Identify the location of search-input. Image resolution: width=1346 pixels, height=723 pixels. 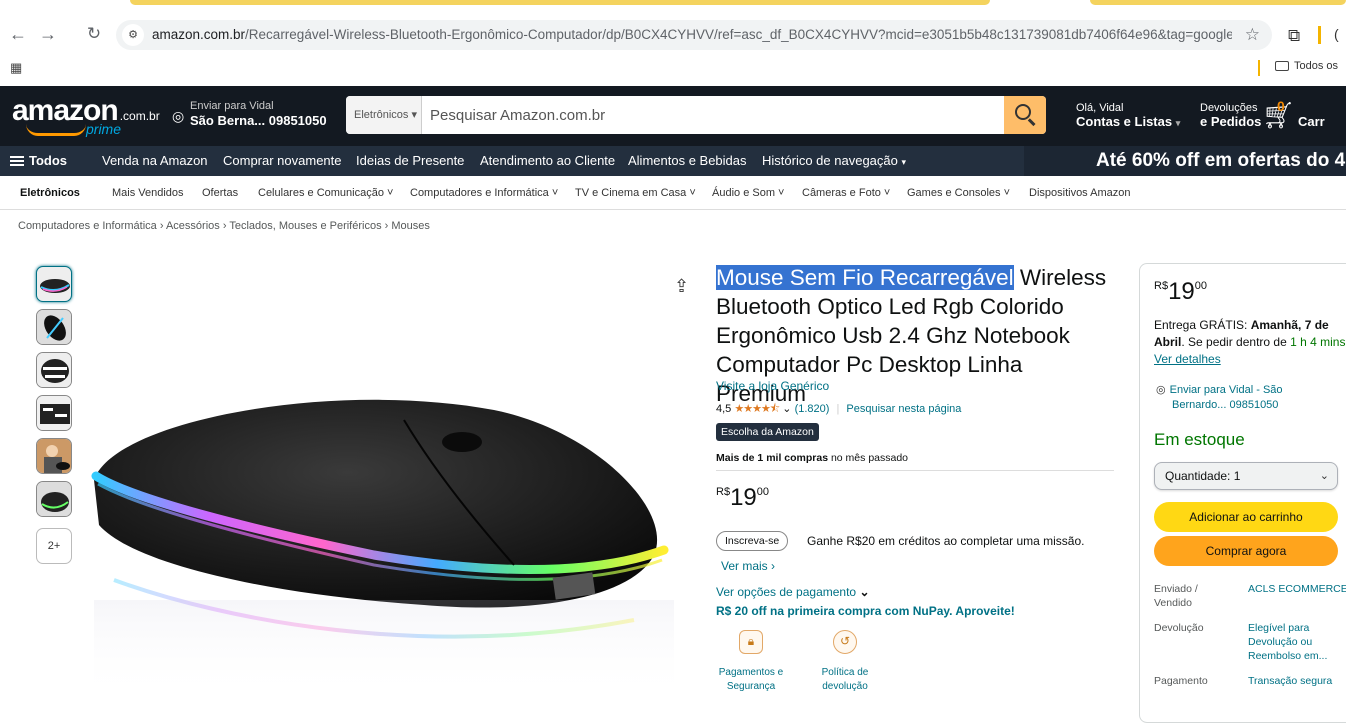
(713, 115).